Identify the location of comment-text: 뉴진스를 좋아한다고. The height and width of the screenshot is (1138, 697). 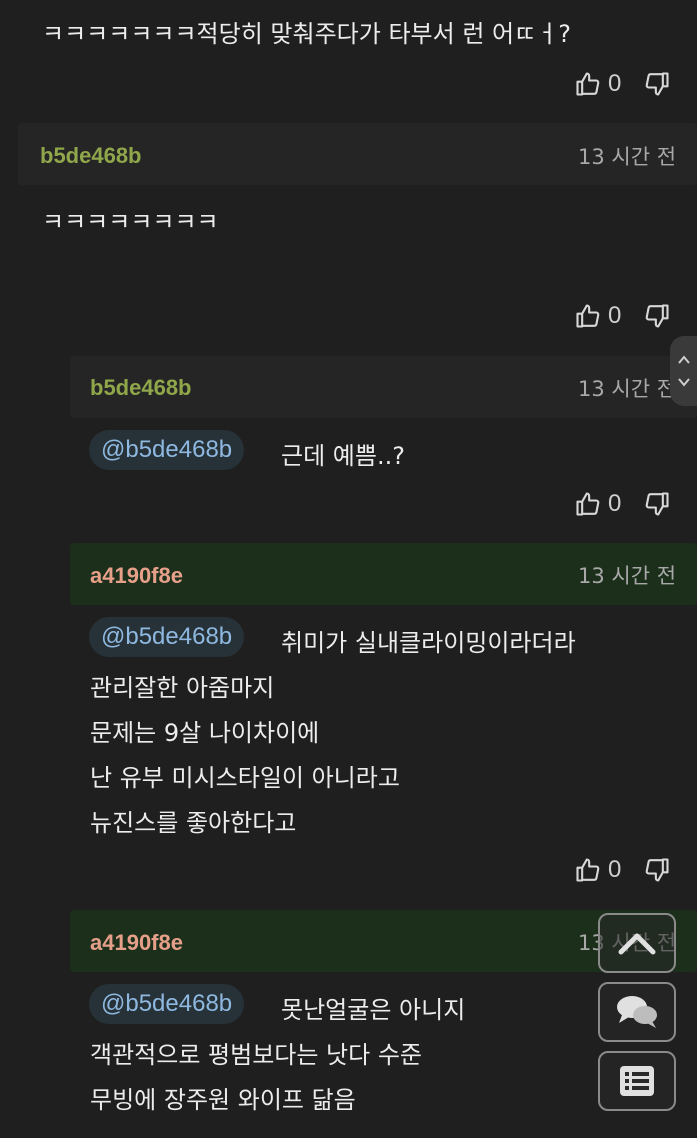
(193, 823).